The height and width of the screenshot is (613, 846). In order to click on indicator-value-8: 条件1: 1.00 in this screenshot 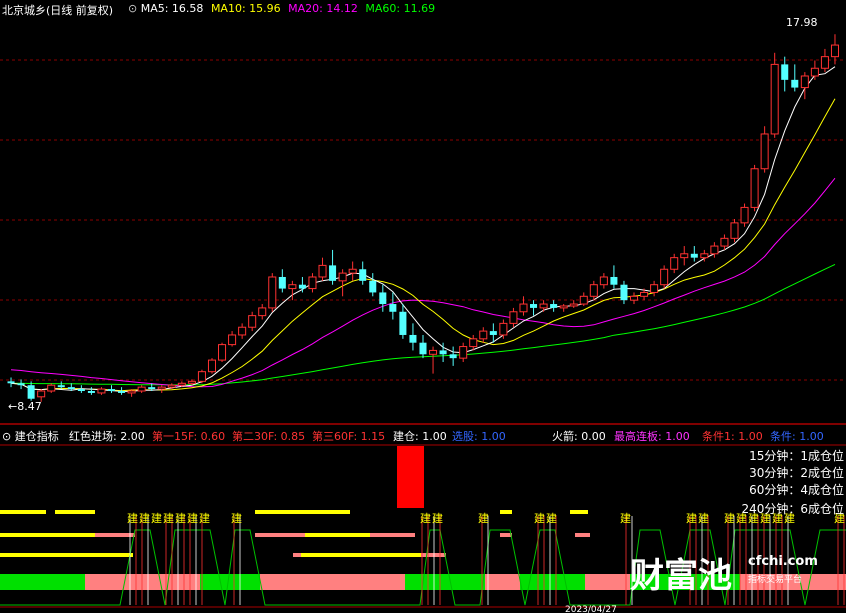, I will do `click(732, 436)`.